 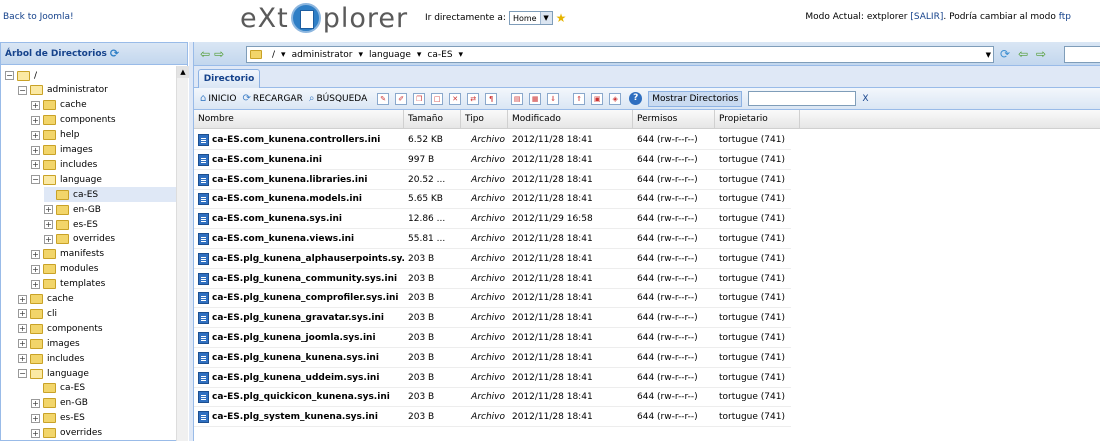 What do you see at coordinates (338, 98) in the screenshot?
I see `search-button: ⌕ BÚSQUEDA` at bounding box center [338, 98].